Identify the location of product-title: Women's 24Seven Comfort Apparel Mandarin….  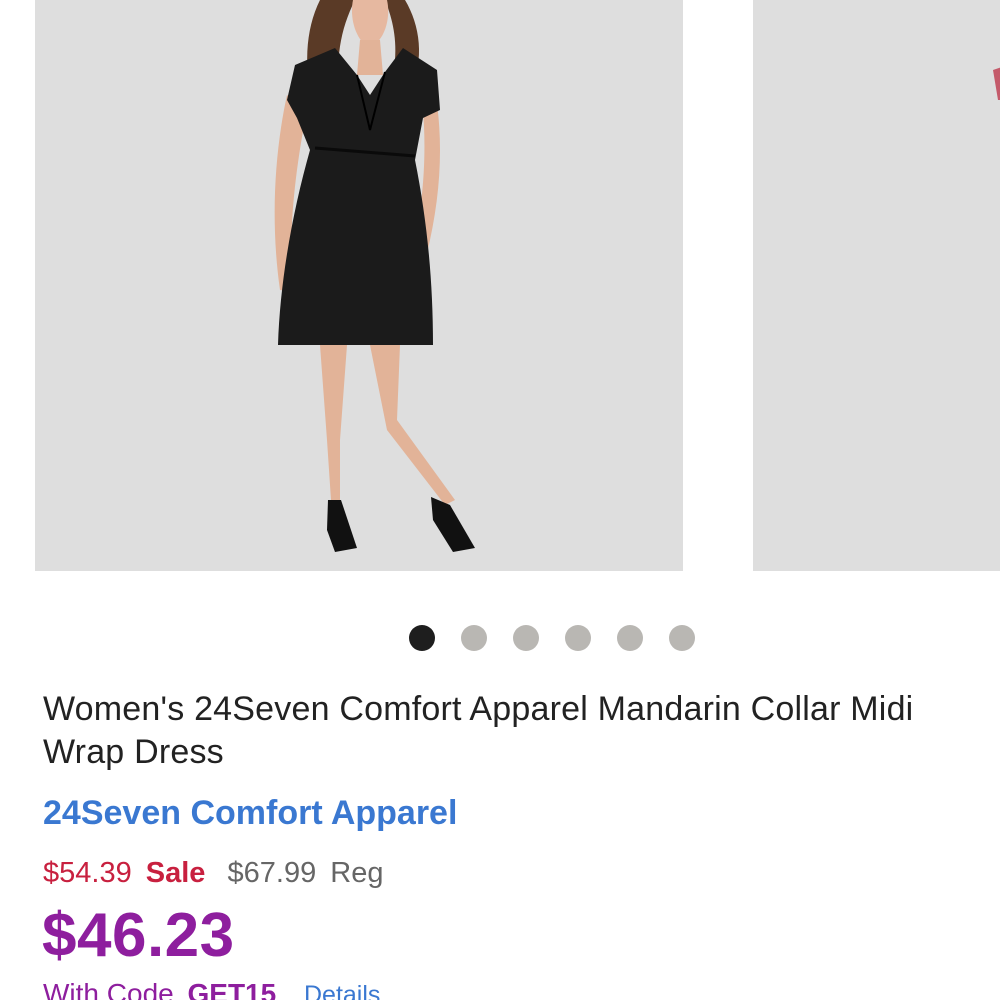
(478, 730).